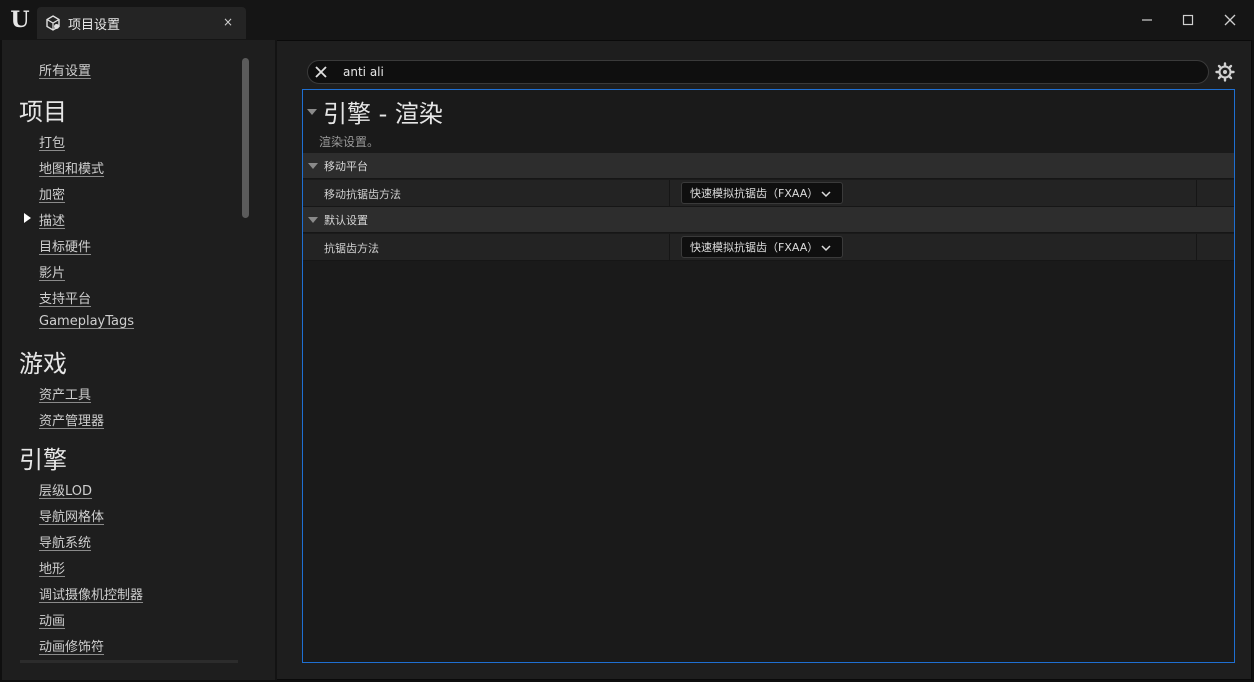  Describe the element at coordinates (52, 619) in the screenshot. I see `nav-item: 动画` at that location.